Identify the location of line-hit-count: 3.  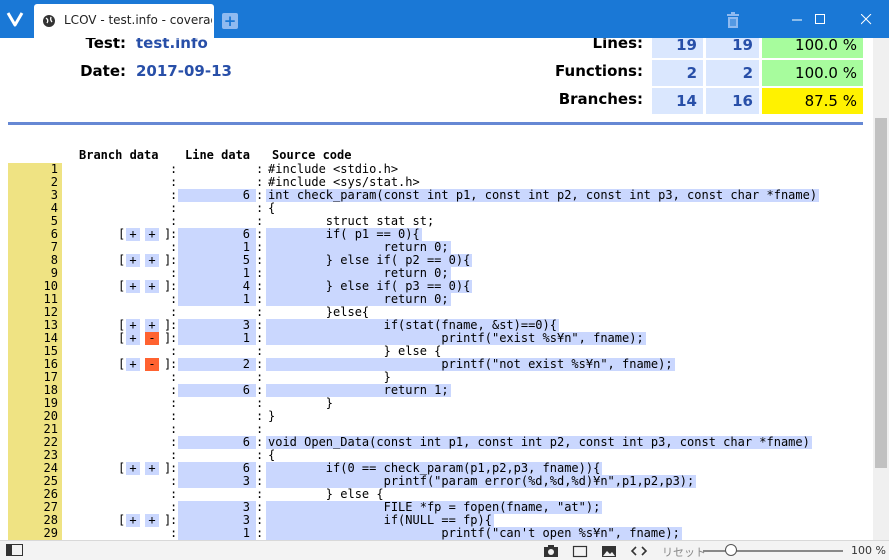
(246, 481).